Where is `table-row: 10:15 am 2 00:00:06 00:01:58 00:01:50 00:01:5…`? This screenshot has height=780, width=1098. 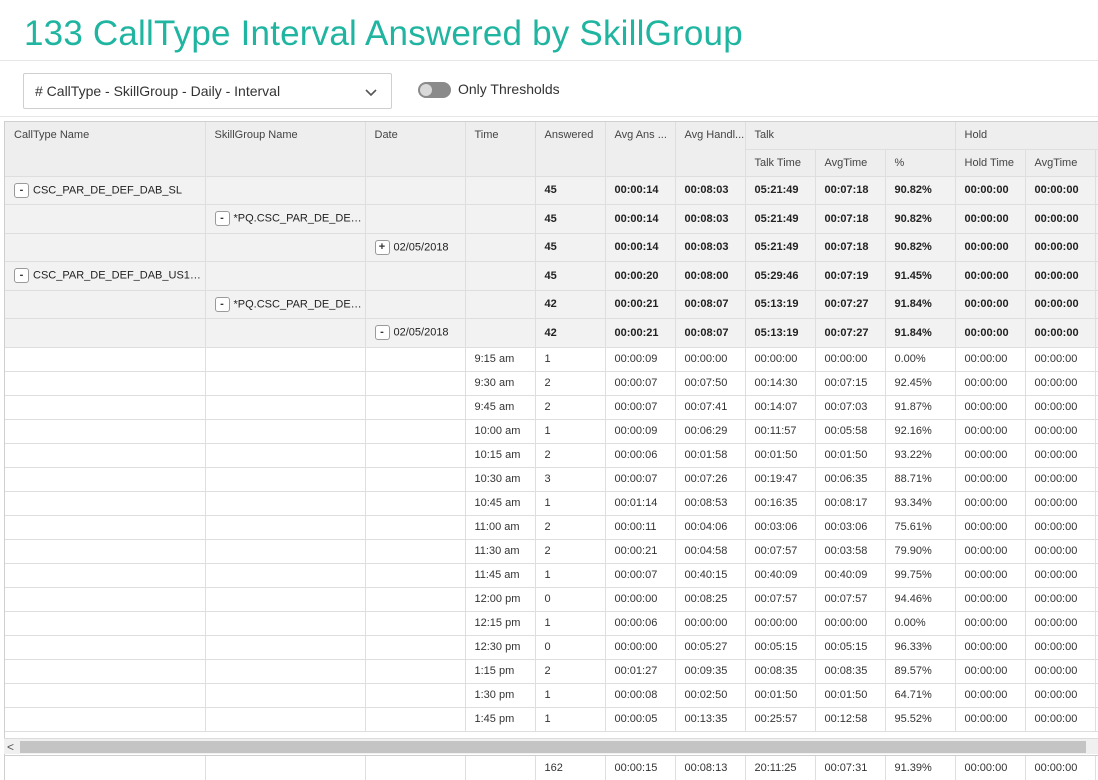
table-row: 10:15 am 2 00:00:06 00:01:58 00:01:50 00:01:5… is located at coordinates (551, 455).